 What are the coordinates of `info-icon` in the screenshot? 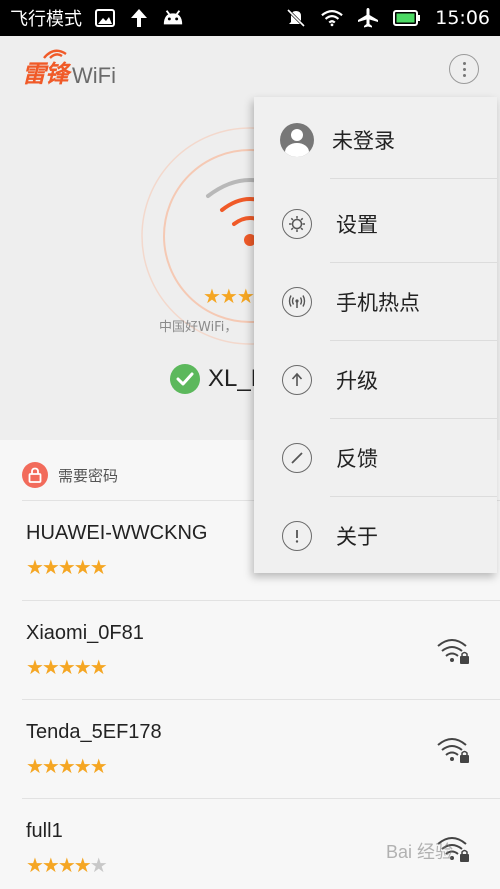 It's located at (297, 536).